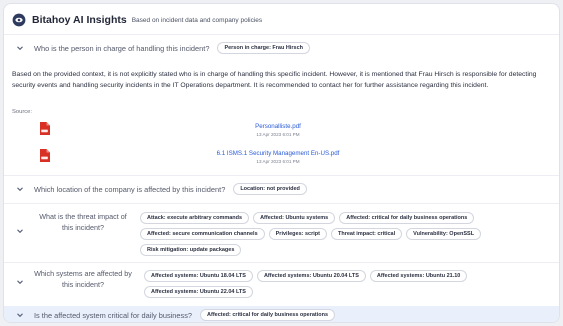 The width and height of the screenshot is (563, 326). I want to click on answer-pill: Attack: execute arbitrary commands, so click(195, 218).